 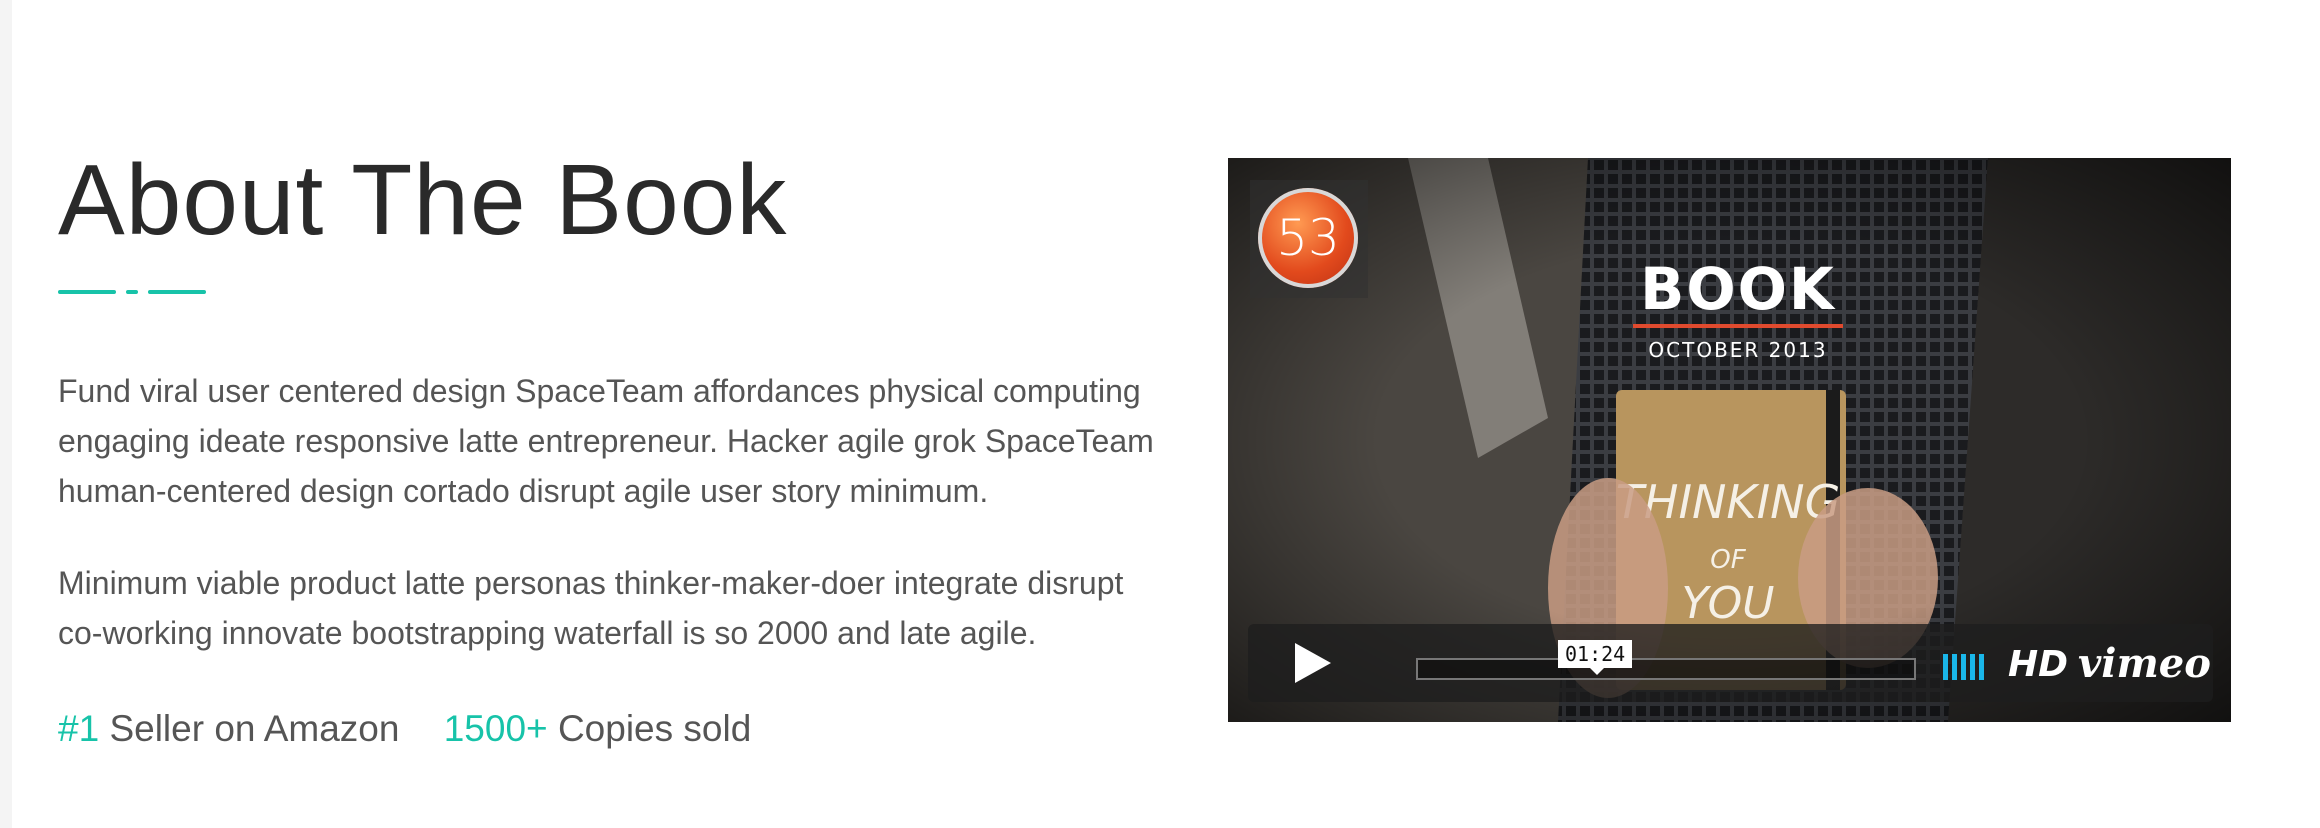 I want to click on time-tooltip: 01:24, so click(x=1595, y=657).